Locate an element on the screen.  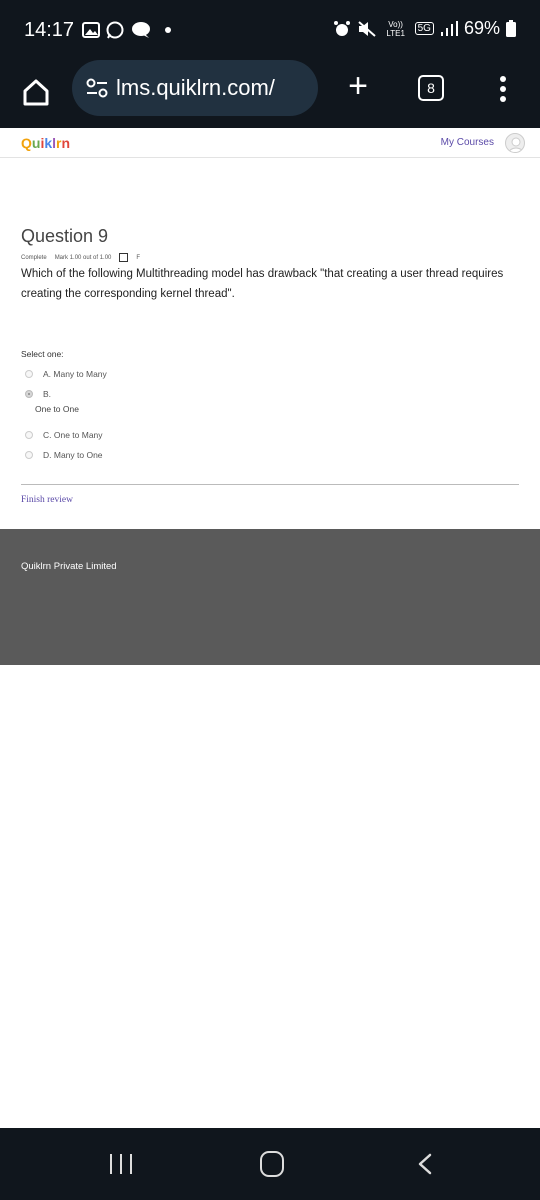
option-label: A. Many to Many is located at coordinates (75, 374).